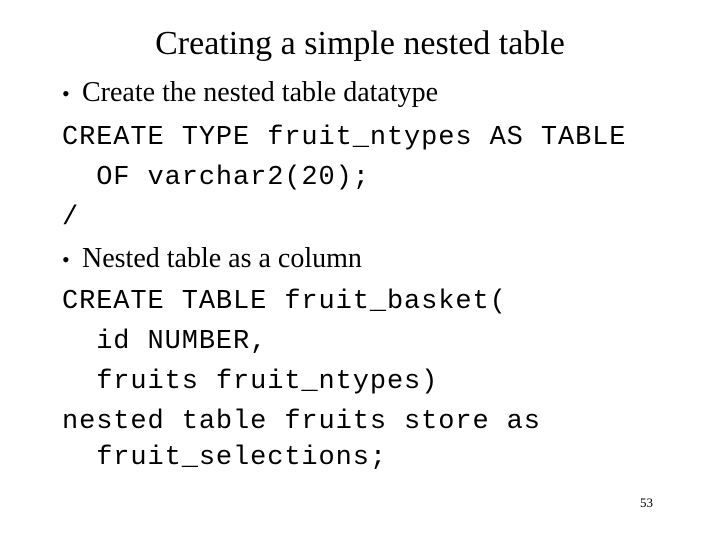 The image size is (720, 540). I want to click on code-line: CREATE TYPE fruit_ntypes AS TABLE, so click(344, 138).